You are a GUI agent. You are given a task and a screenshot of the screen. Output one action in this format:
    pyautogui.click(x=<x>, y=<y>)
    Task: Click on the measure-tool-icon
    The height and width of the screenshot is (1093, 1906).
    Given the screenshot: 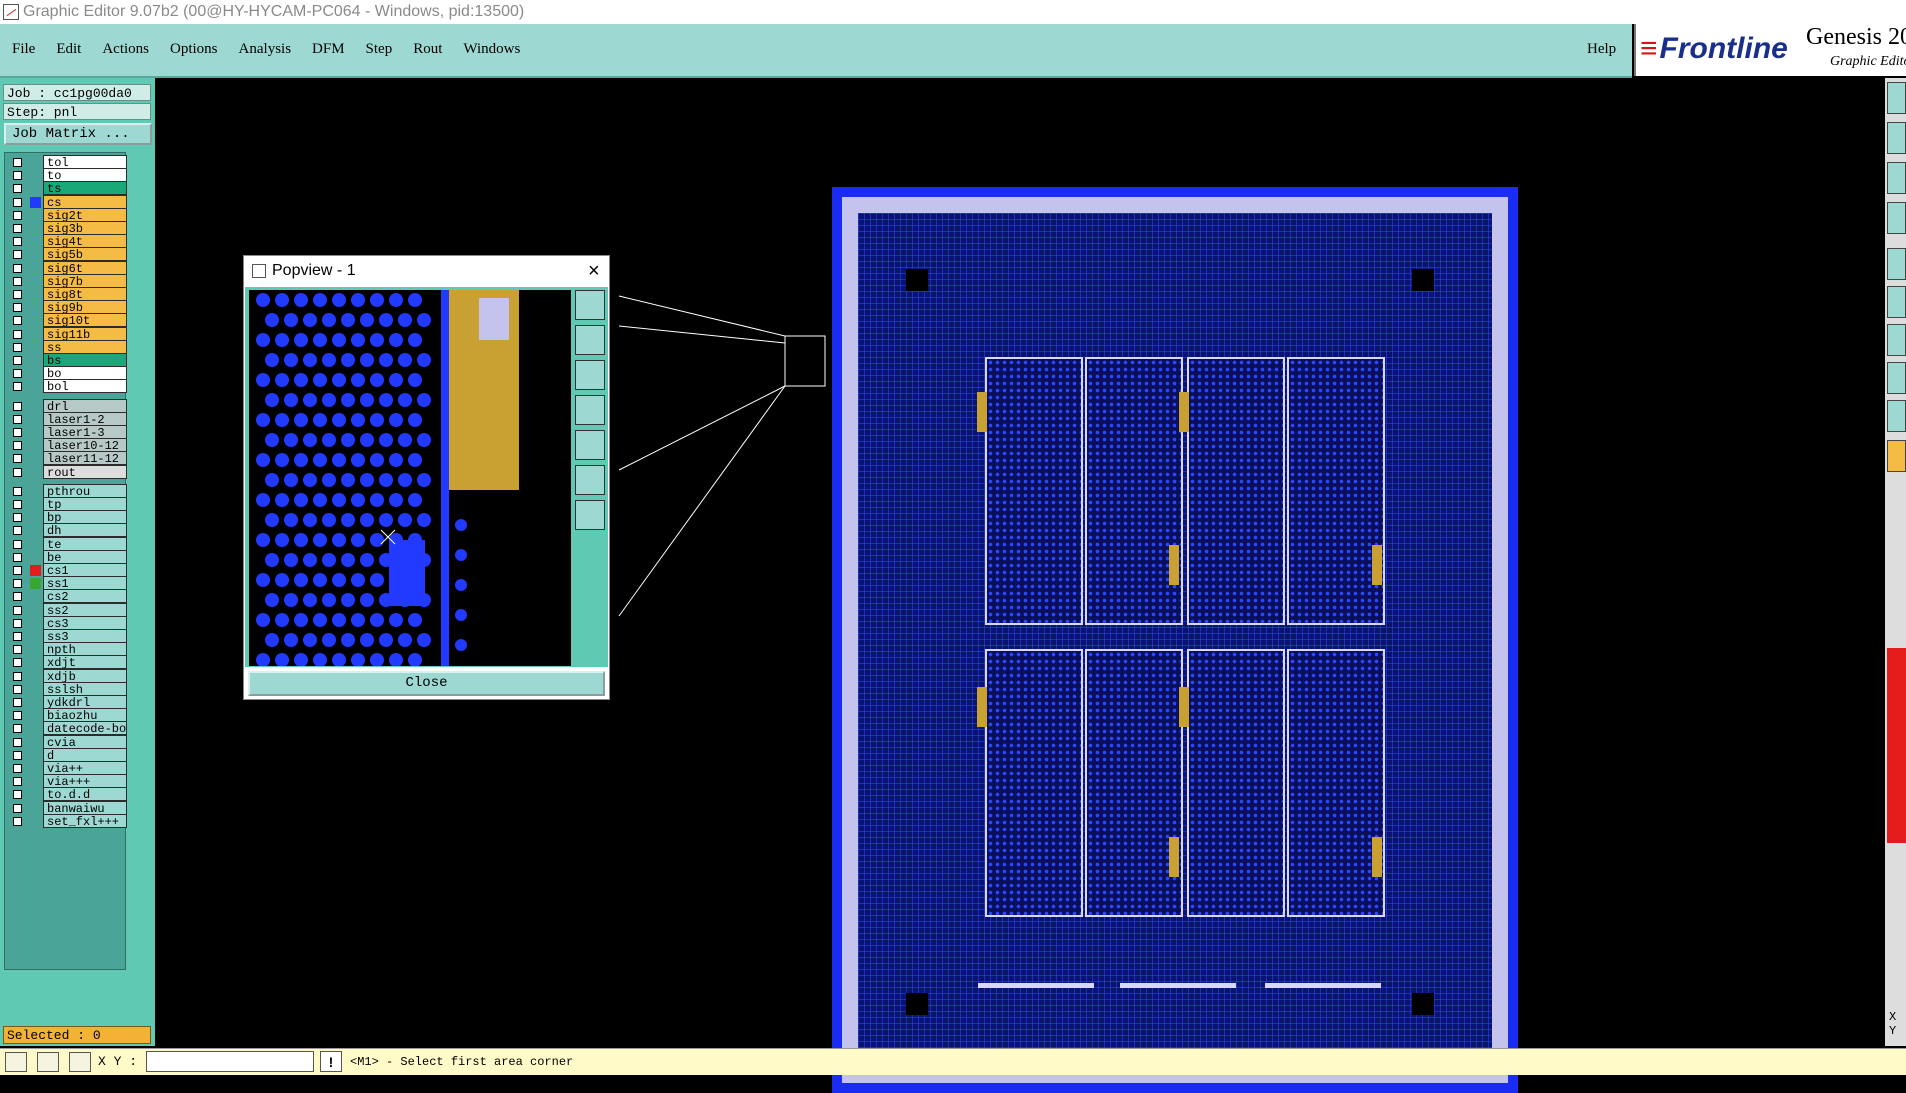 What is the action you would take?
    pyautogui.click(x=48, y=1062)
    